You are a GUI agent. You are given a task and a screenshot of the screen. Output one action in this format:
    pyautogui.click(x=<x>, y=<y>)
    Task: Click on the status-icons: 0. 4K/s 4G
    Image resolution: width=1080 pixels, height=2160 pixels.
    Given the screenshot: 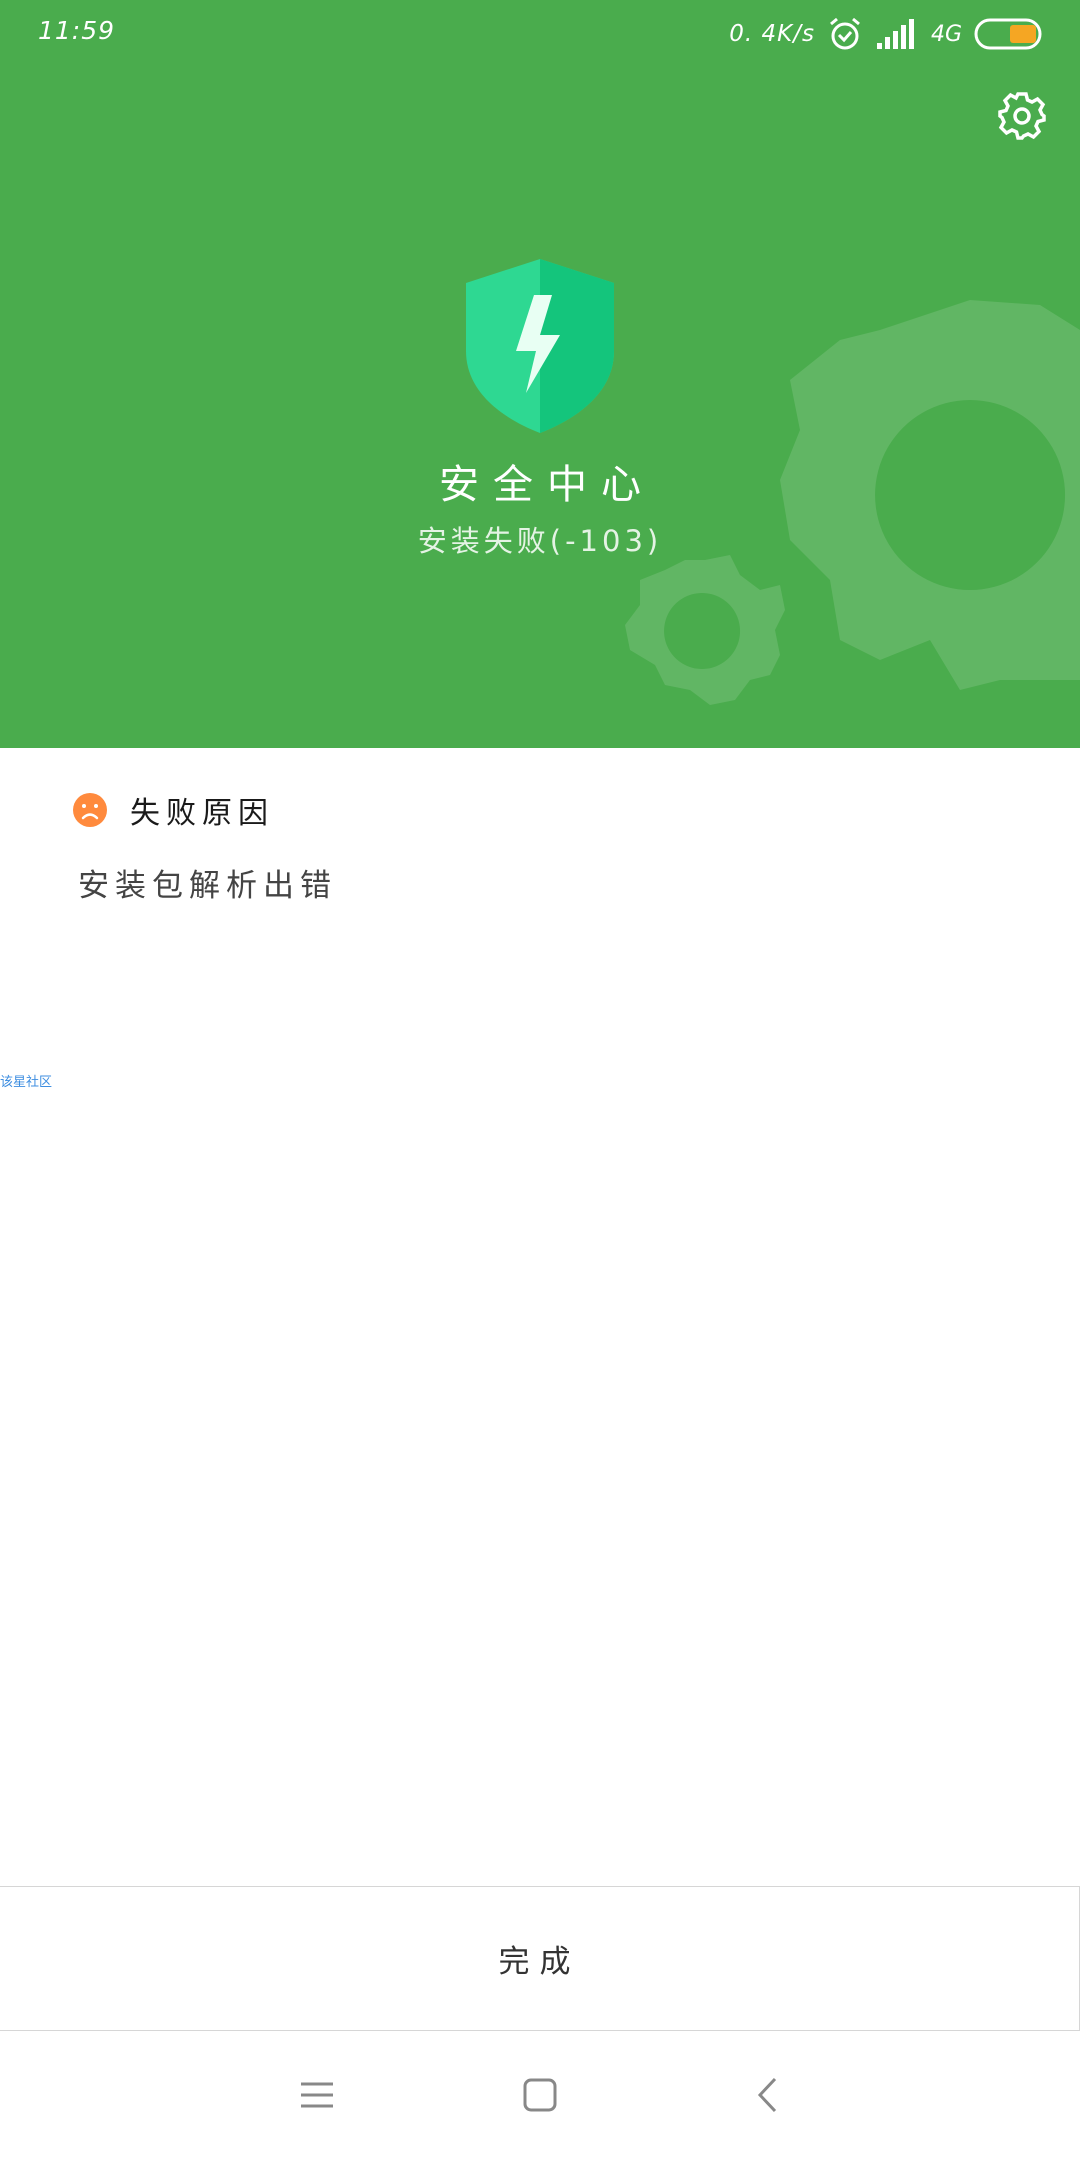 What is the action you would take?
    pyautogui.click(x=886, y=34)
    